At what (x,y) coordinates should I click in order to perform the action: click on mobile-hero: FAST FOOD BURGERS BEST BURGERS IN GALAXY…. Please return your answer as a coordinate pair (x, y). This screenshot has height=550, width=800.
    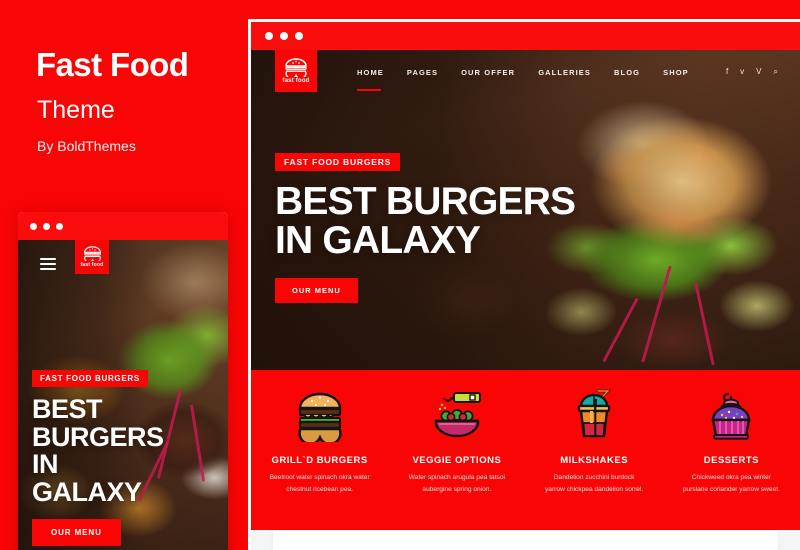
    Looking at the image, I should click on (98, 457).